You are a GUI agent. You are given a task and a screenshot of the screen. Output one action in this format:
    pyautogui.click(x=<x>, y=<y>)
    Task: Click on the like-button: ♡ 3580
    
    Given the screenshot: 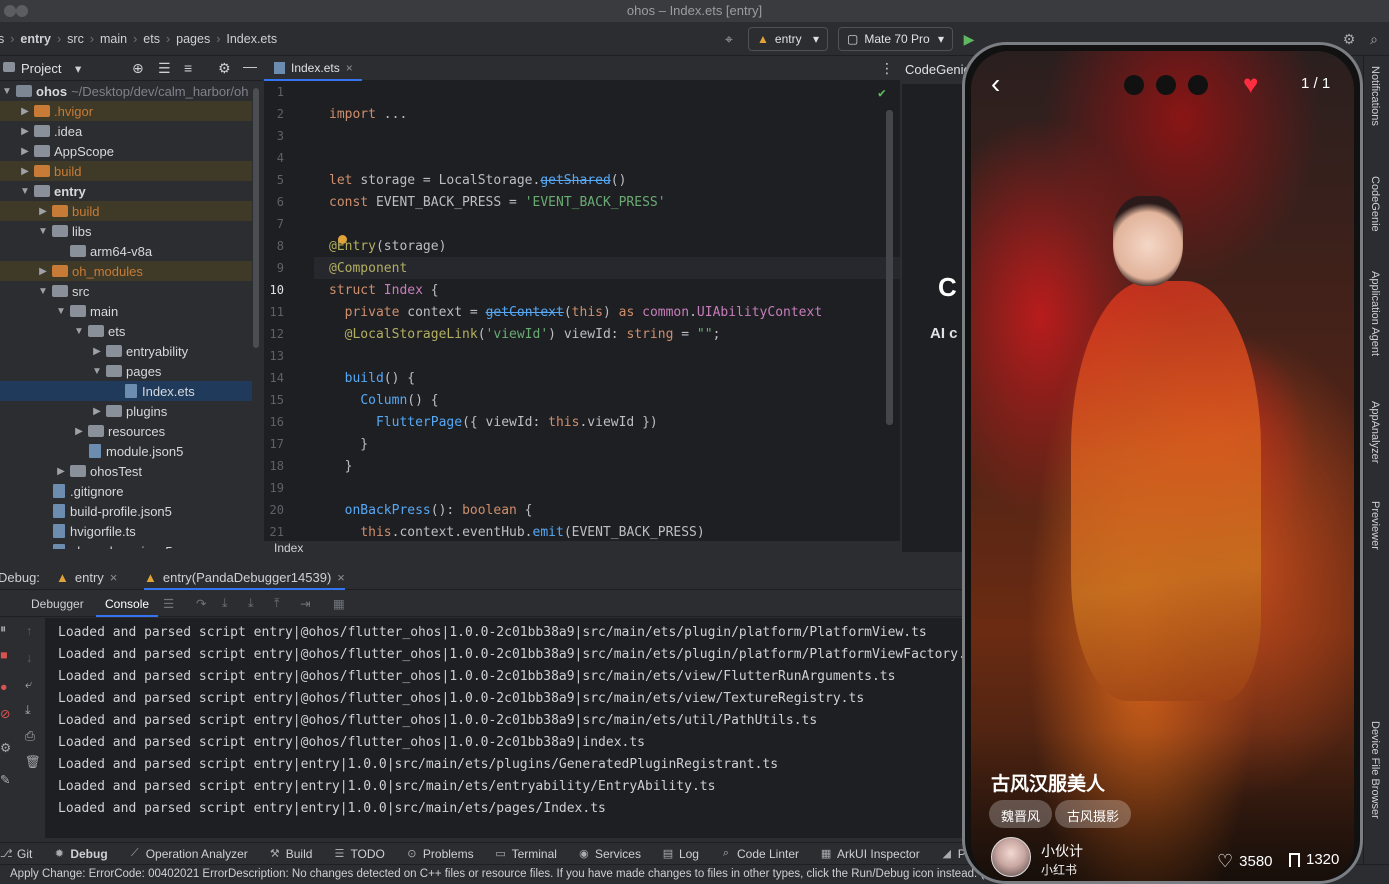 What is the action you would take?
    pyautogui.click(x=1245, y=861)
    